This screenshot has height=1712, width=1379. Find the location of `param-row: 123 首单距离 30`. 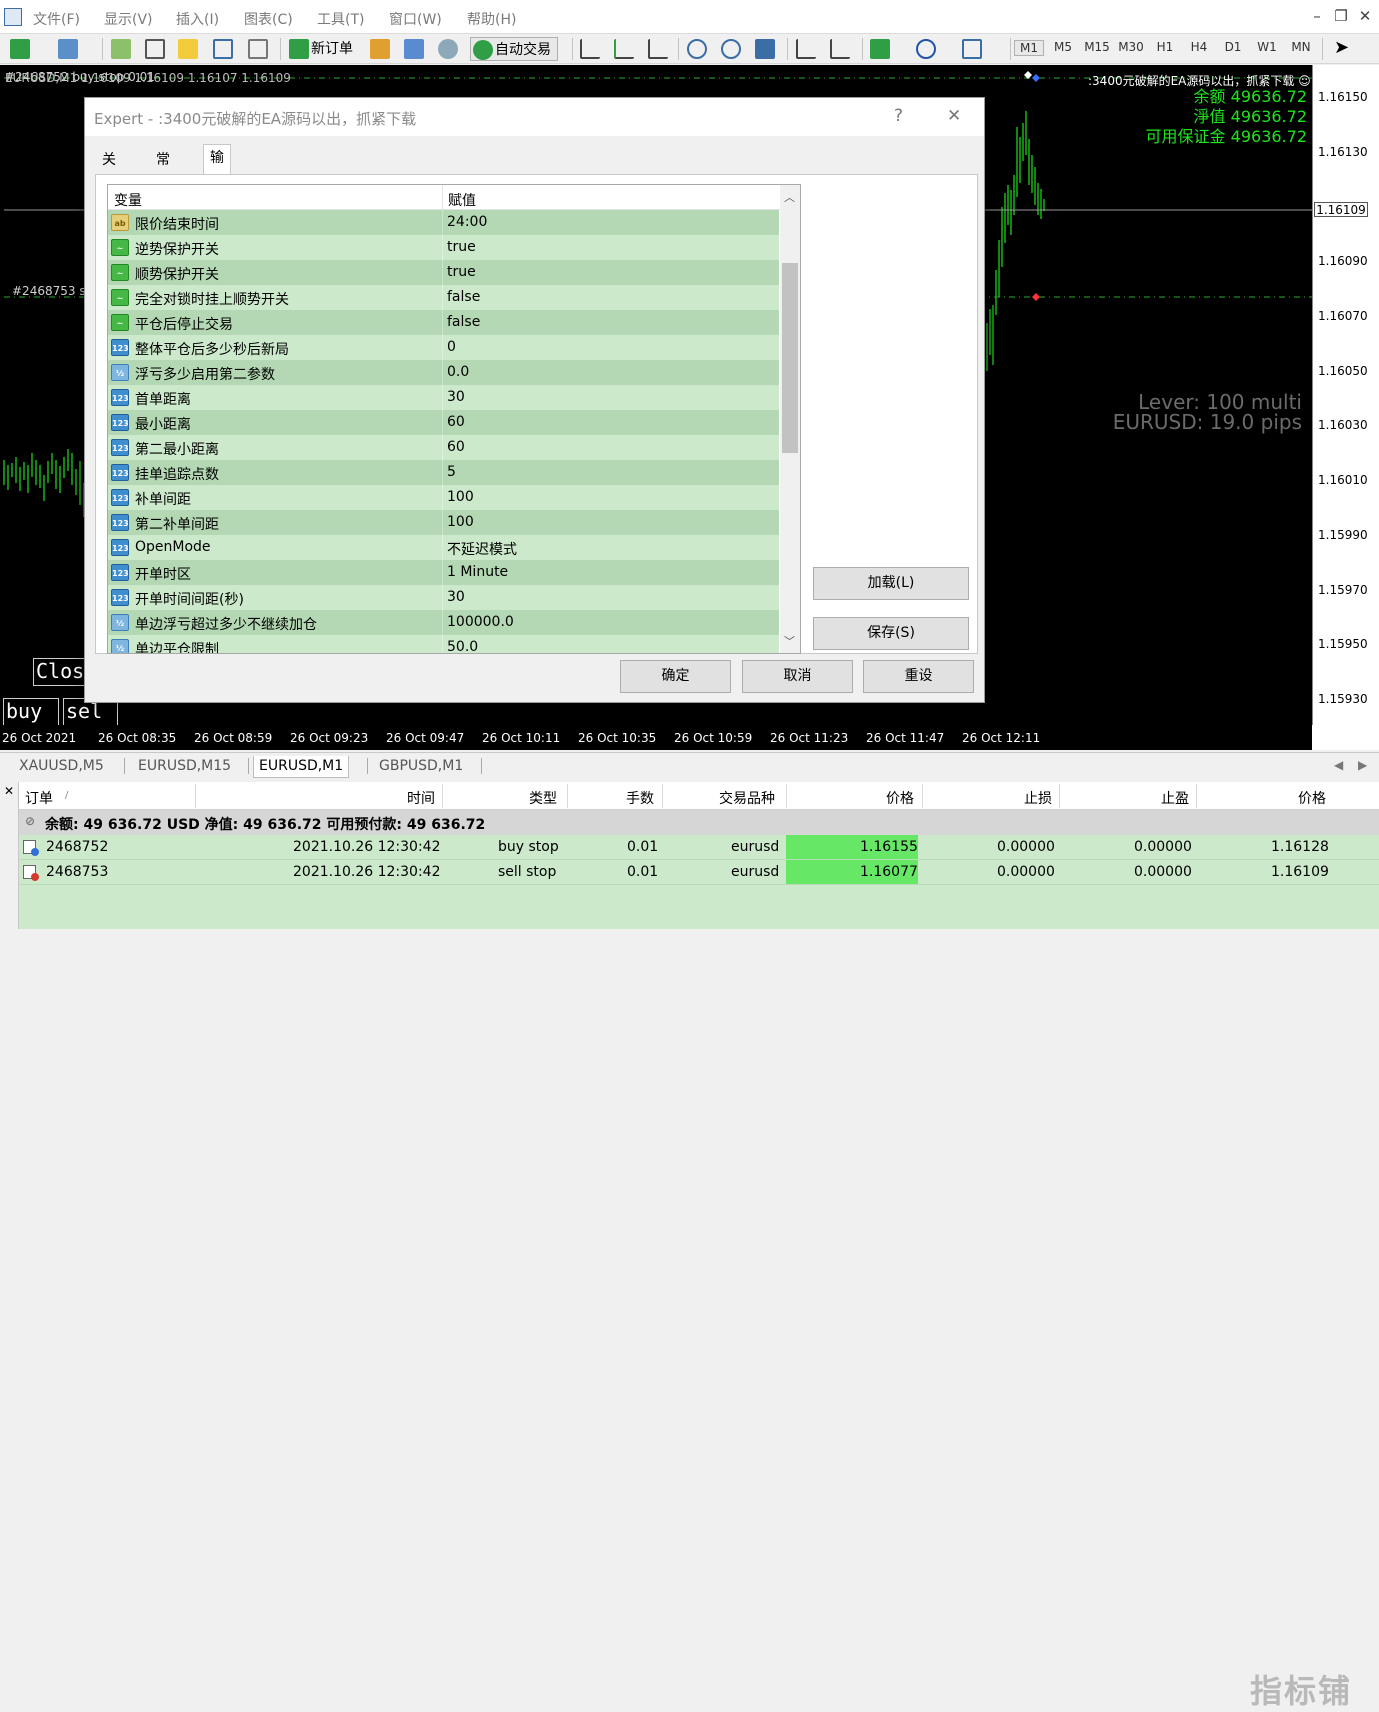

param-row: 123 首单距离 30 is located at coordinates (443, 397).